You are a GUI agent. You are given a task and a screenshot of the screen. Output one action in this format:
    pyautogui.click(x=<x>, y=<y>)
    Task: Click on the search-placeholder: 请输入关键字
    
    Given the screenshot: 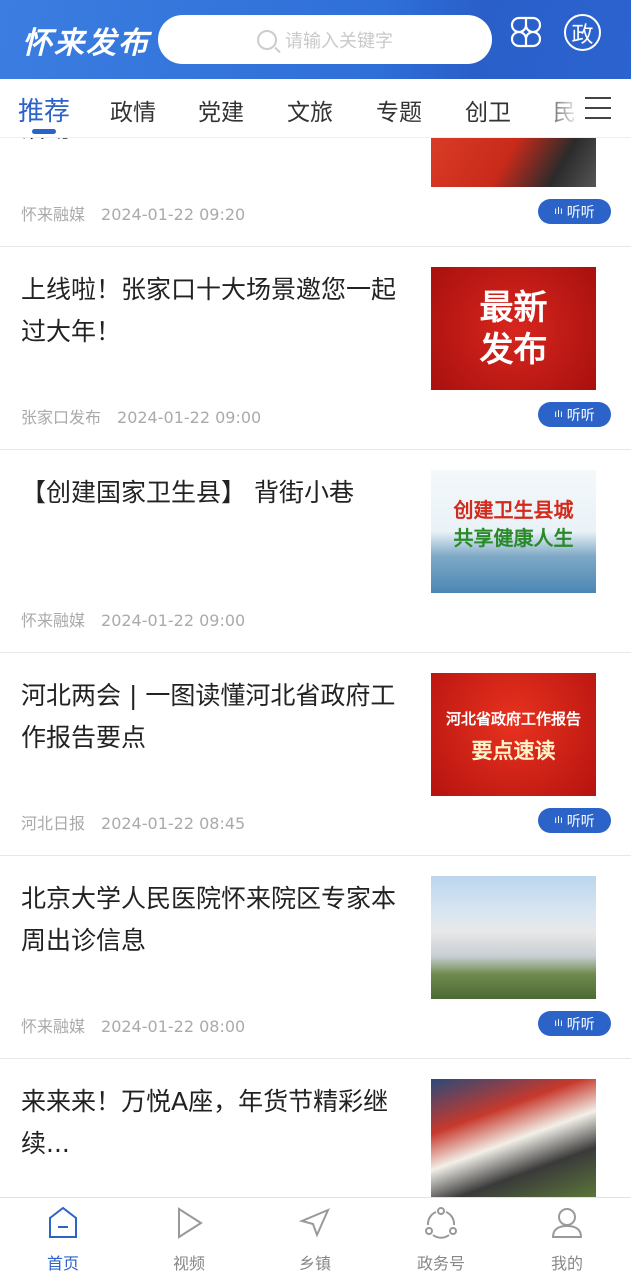 What is the action you would take?
    pyautogui.click(x=339, y=41)
    